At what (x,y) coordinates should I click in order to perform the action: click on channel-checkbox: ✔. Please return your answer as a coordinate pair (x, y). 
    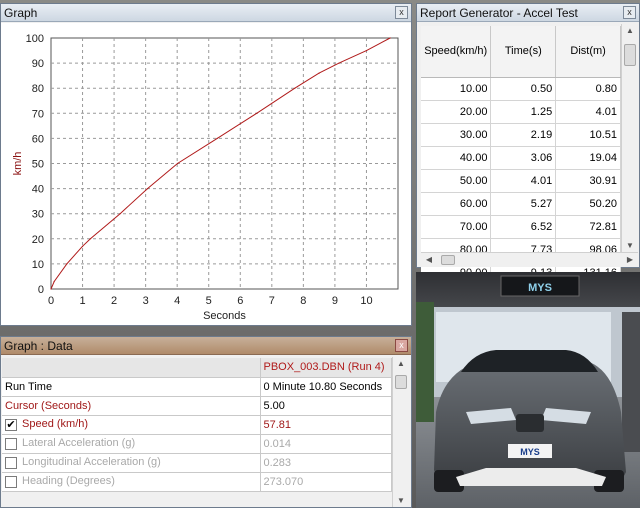
    Looking at the image, I should click on (11, 424).